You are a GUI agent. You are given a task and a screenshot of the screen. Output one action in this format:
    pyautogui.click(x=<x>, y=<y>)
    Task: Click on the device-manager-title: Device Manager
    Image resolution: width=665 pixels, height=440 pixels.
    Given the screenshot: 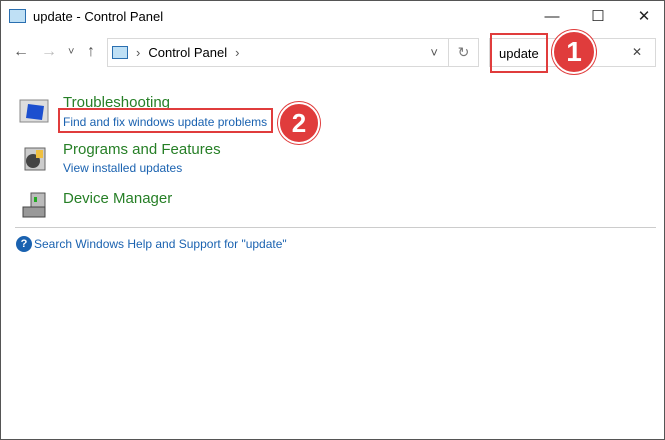 What is the action you would take?
    pyautogui.click(x=117, y=198)
    